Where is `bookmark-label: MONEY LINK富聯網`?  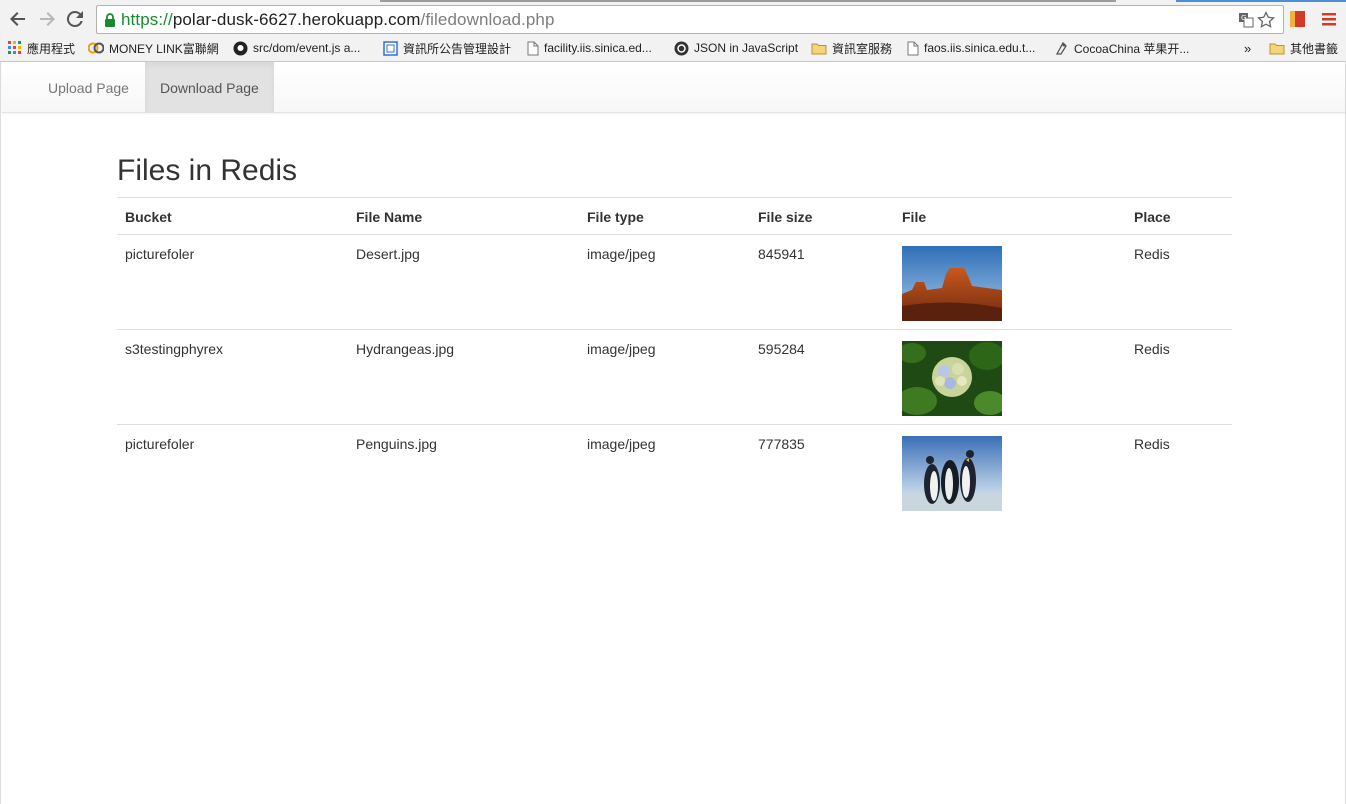
bookmark-label: MONEY LINK富聯網 is located at coordinates (164, 48).